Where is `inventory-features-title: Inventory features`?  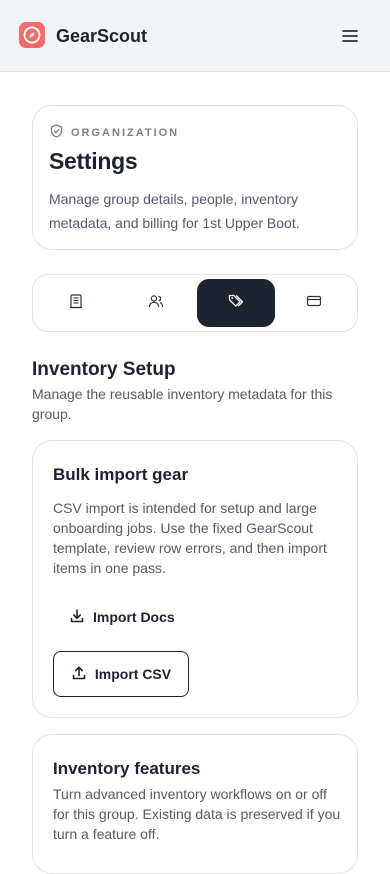
inventory-features-title: Inventory features is located at coordinates (127, 768).